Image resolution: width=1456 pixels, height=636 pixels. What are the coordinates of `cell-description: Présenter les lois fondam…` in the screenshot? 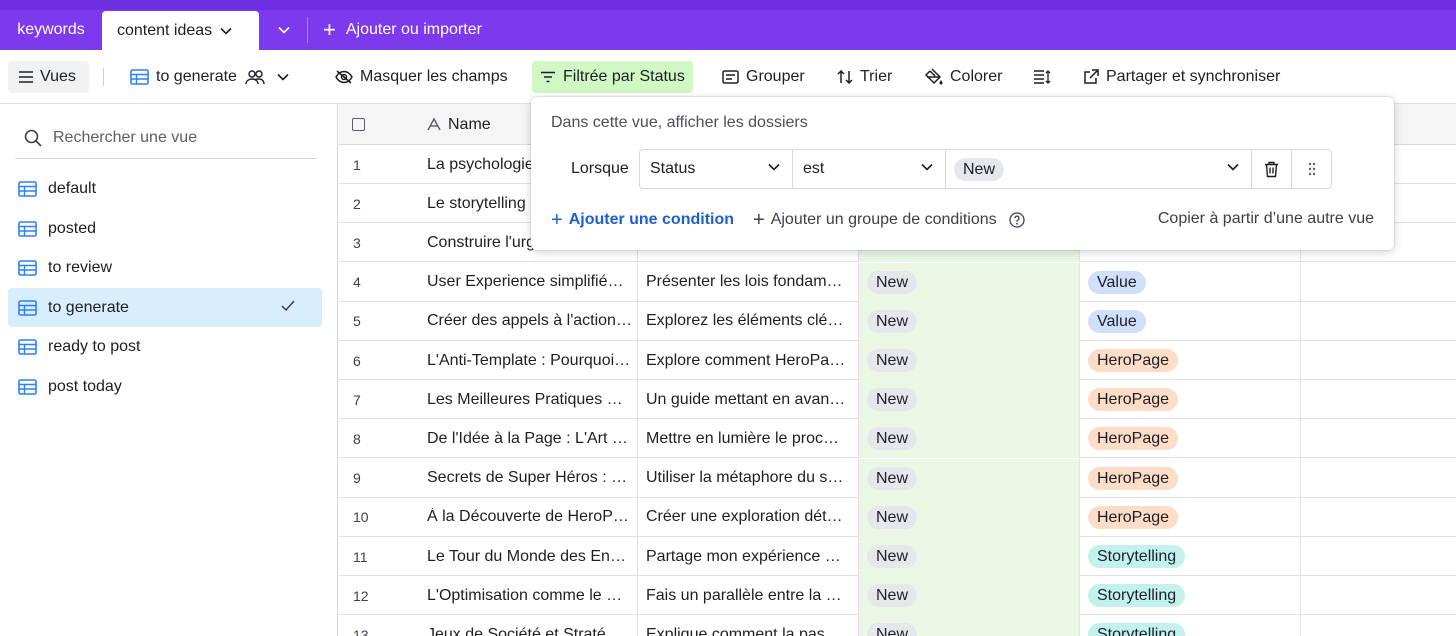 It's located at (748, 282).